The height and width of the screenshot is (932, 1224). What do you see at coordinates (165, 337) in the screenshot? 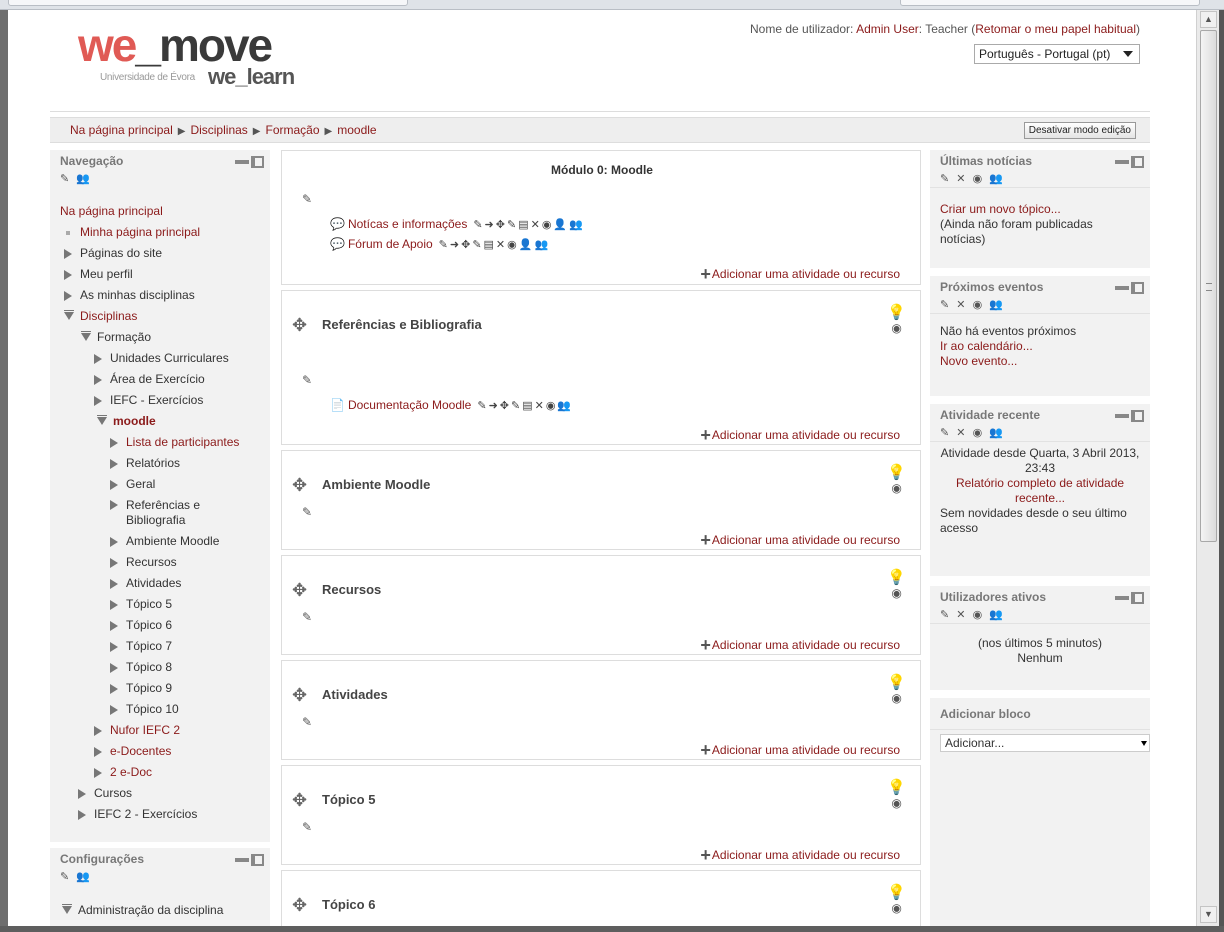
I see `nav-item-formacao: Formação` at bounding box center [165, 337].